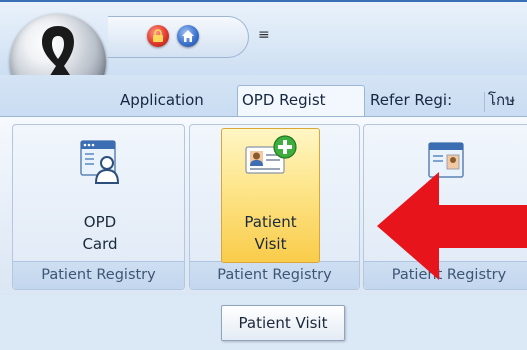  I want to click on lock-icon, so click(158, 35).